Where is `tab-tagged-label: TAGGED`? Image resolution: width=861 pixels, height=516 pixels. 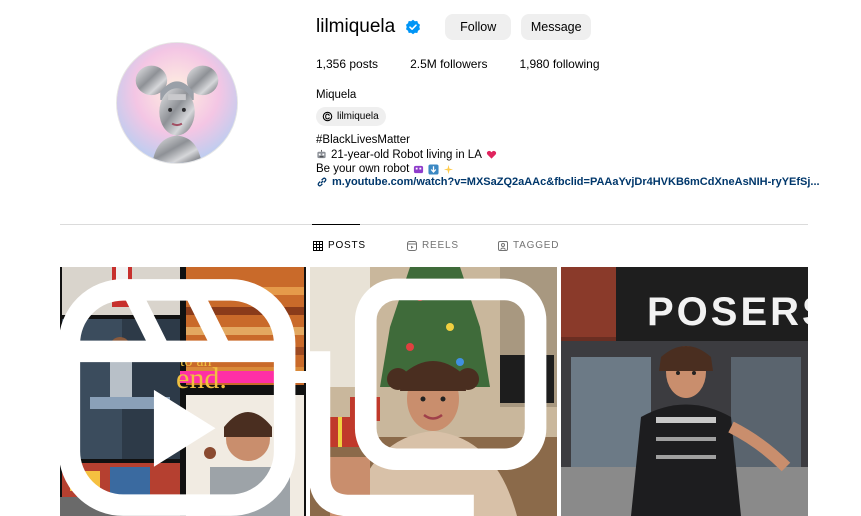 tab-tagged-label: TAGGED is located at coordinates (536, 245).